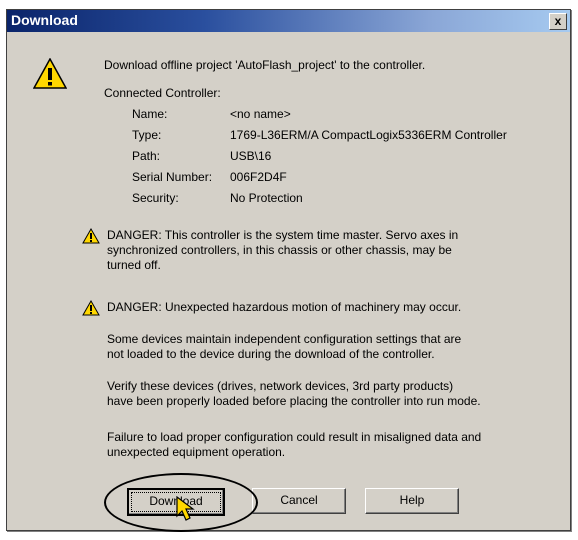 This screenshot has height=540, width=578. What do you see at coordinates (147, 135) in the screenshot?
I see `type-label: Type:` at bounding box center [147, 135].